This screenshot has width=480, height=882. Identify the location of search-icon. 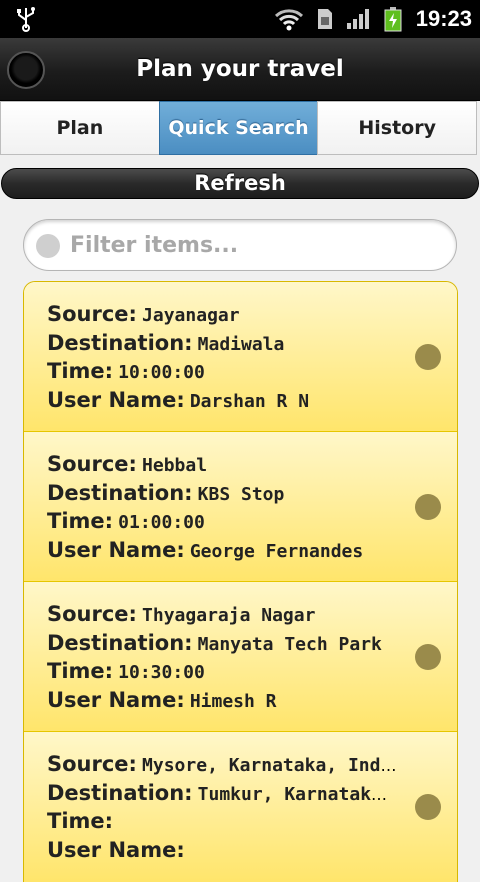
(48, 246).